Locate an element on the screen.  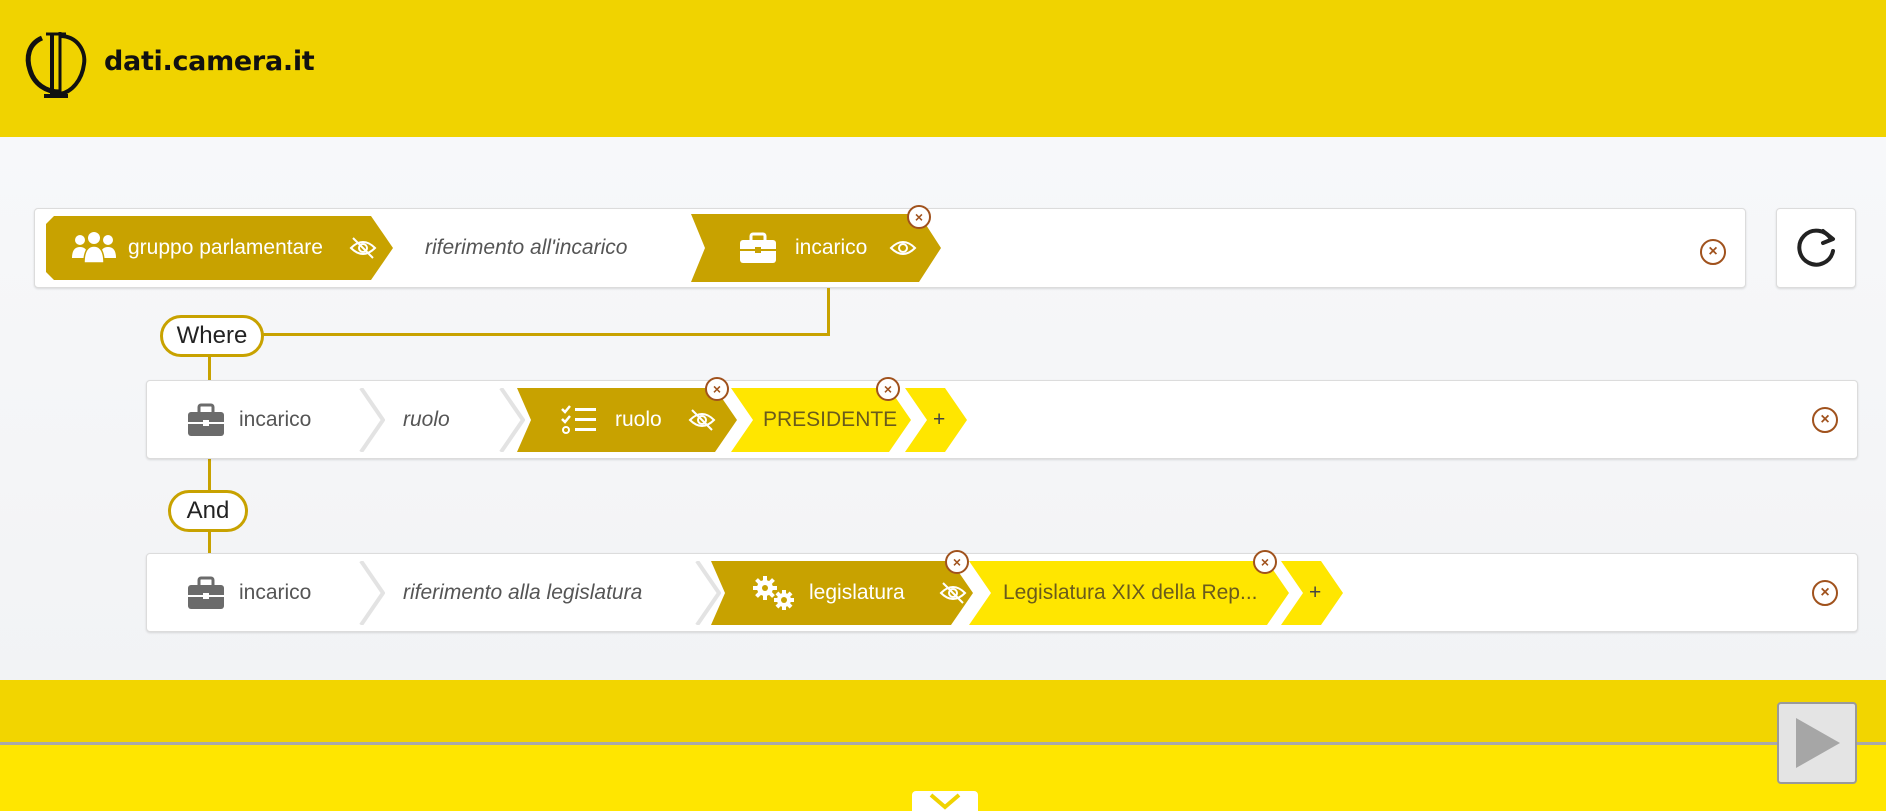
group-icon is located at coordinates (94, 248).